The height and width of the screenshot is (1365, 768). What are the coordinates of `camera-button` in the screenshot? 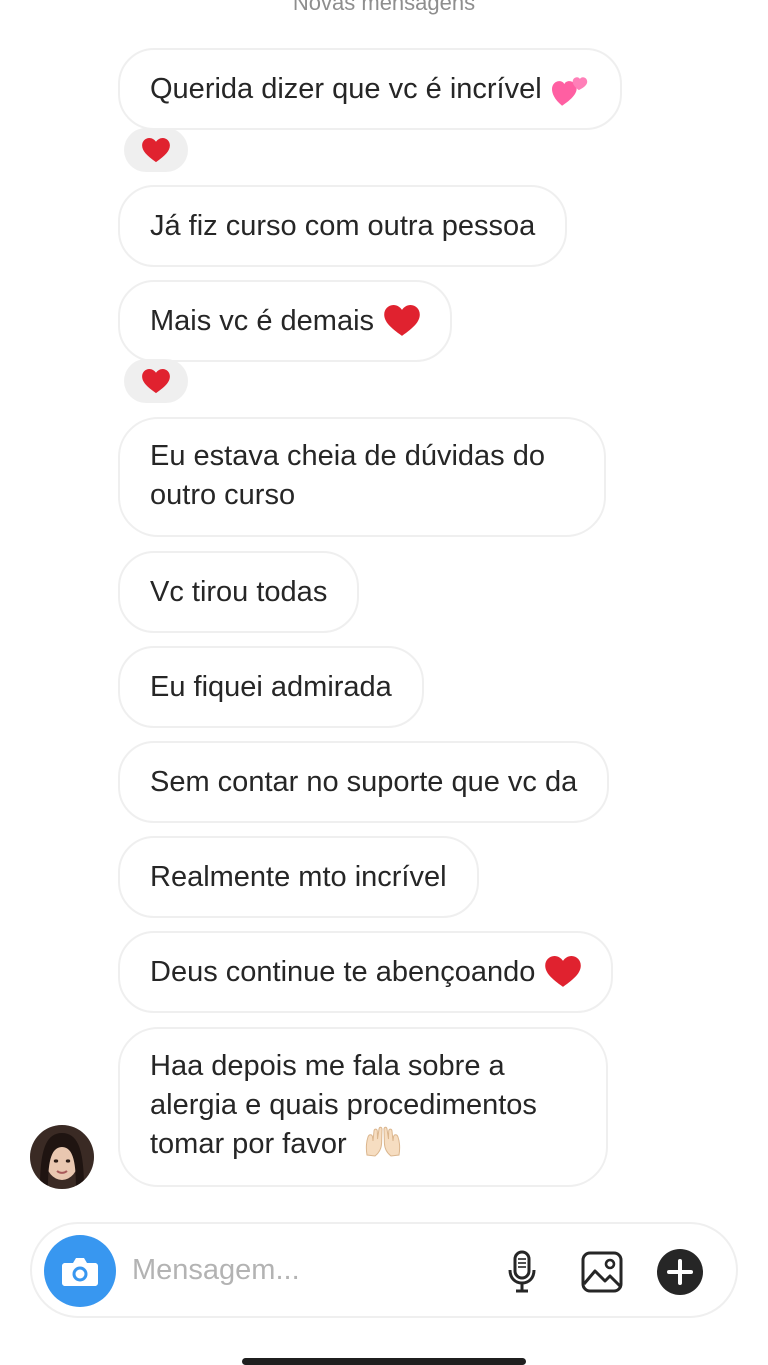 It's located at (80, 1271).